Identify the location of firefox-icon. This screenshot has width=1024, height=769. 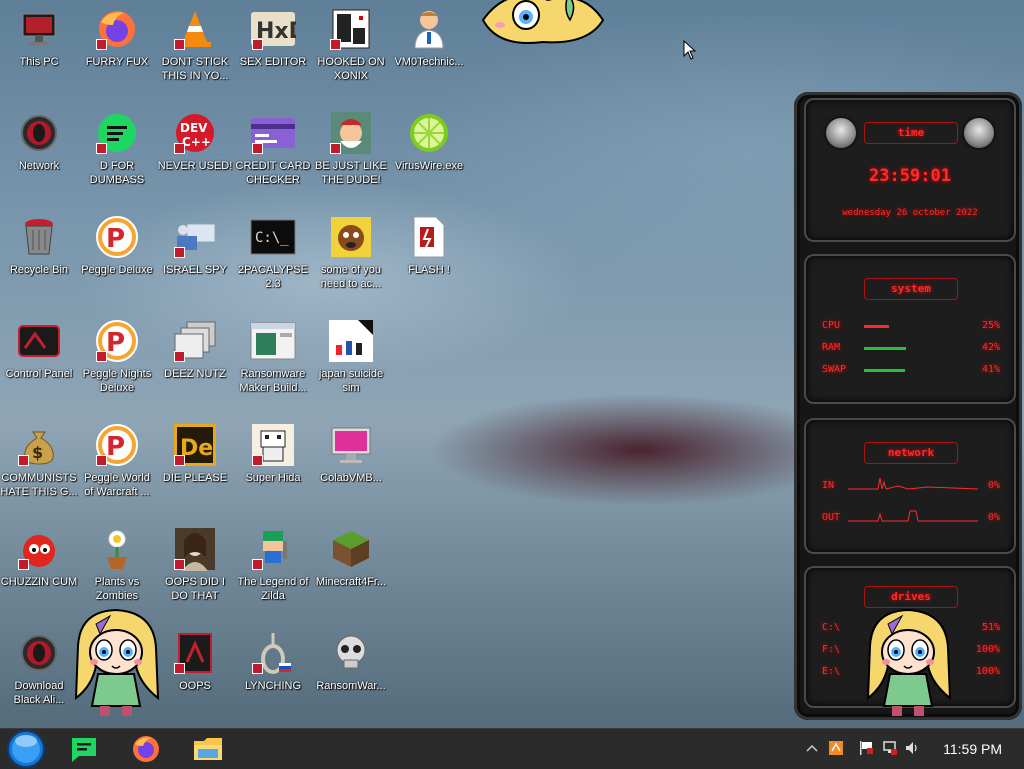
(146, 749).